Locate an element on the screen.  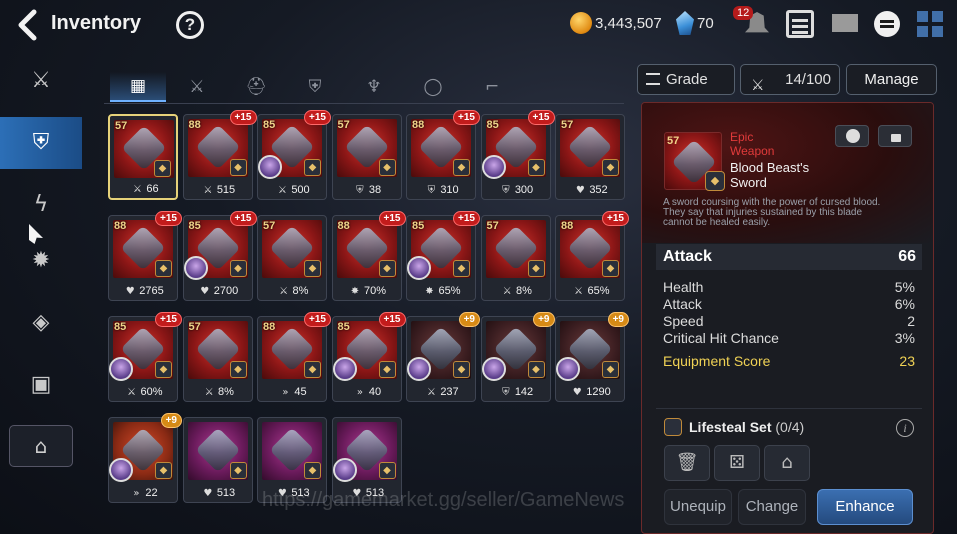
dice-button: ⚄ is located at coordinates (737, 463).